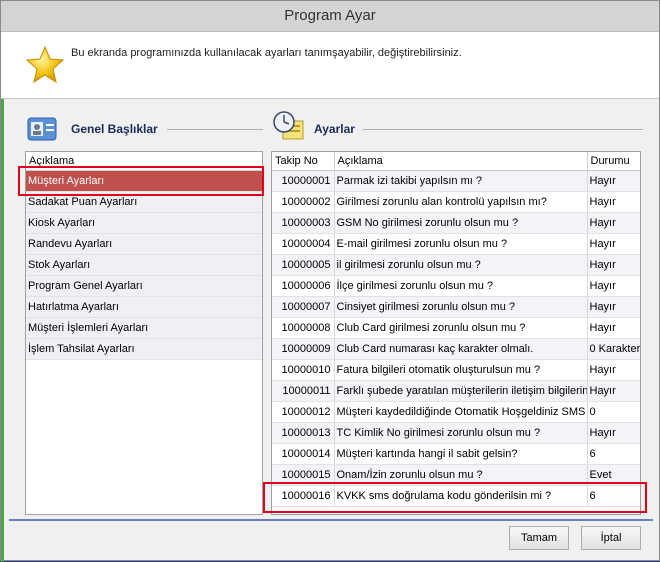  What do you see at coordinates (70, 244) in the screenshot?
I see `list-item-label: Randevu Ayarları` at bounding box center [70, 244].